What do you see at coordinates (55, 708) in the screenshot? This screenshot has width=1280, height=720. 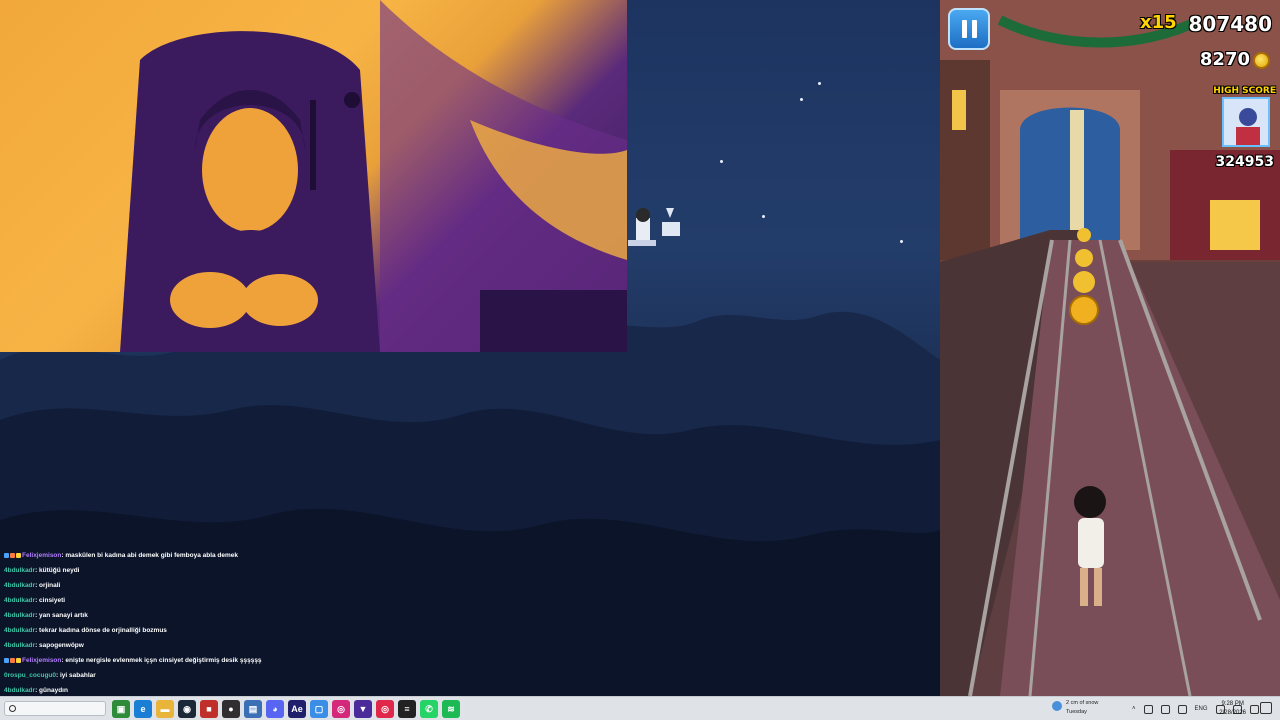 I see `taskbar-search-box` at bounding box center [55, 708].